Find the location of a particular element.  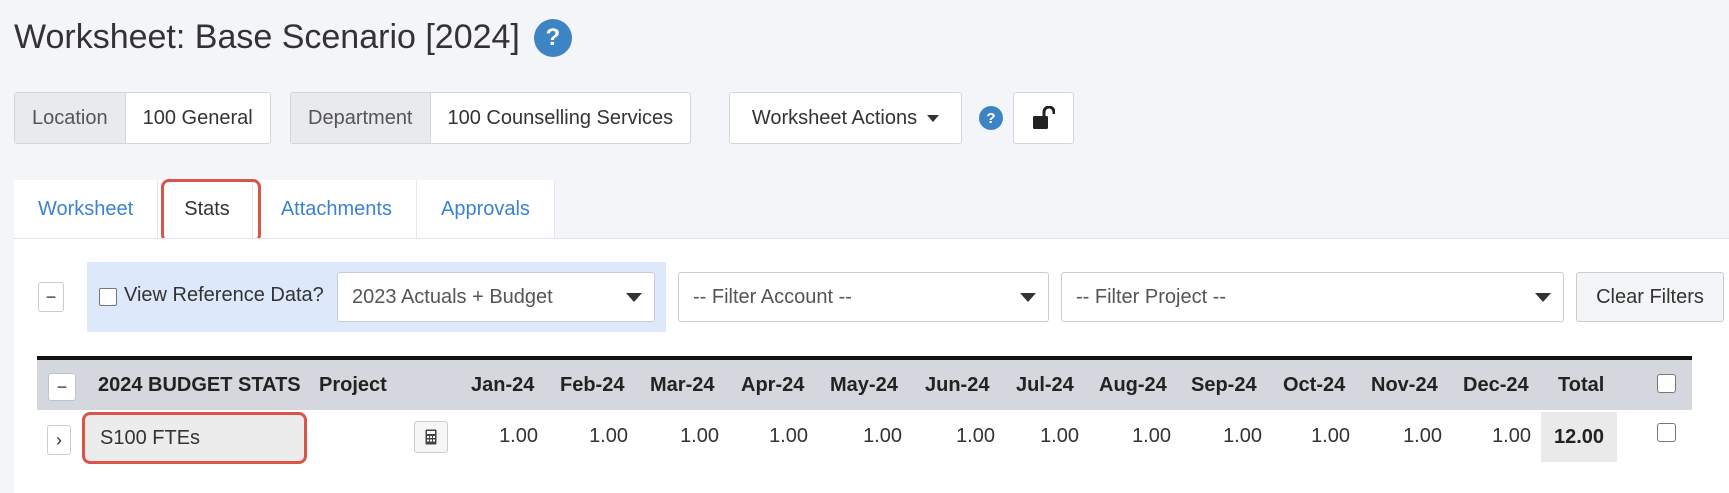

row-total-cell: 12.00 is located at coordinates (1579, 437).